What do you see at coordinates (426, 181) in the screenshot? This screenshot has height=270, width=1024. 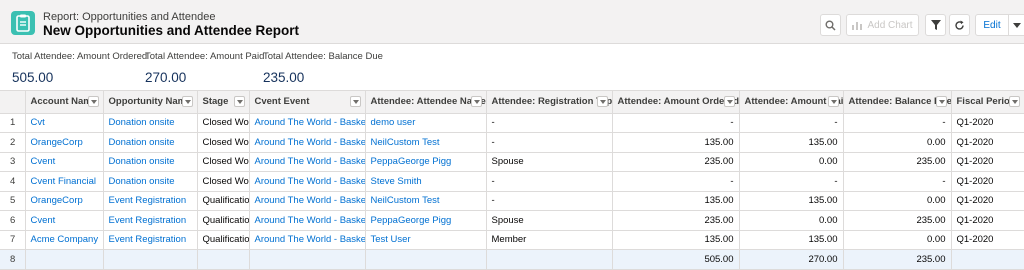 I see `attendee-name-link: Steve Smith` at bounding box center [426, 181].